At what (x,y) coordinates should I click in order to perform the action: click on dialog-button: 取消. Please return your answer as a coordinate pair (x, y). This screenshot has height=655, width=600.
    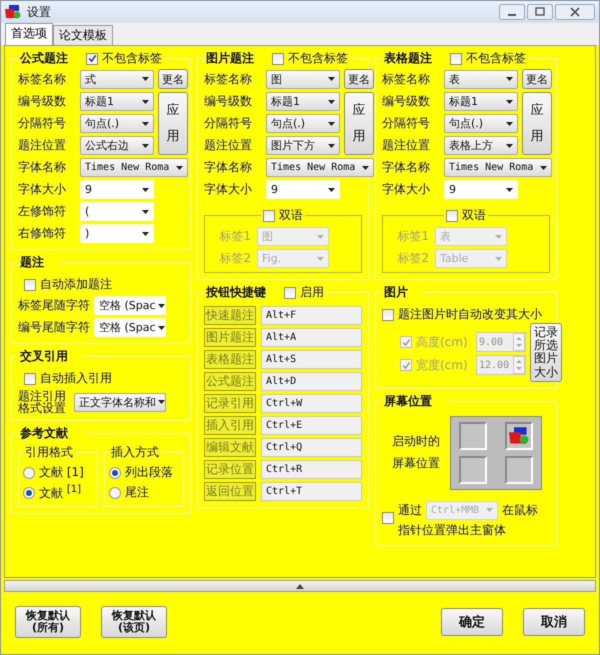
    Looking at the image, I should click on (554, 622).